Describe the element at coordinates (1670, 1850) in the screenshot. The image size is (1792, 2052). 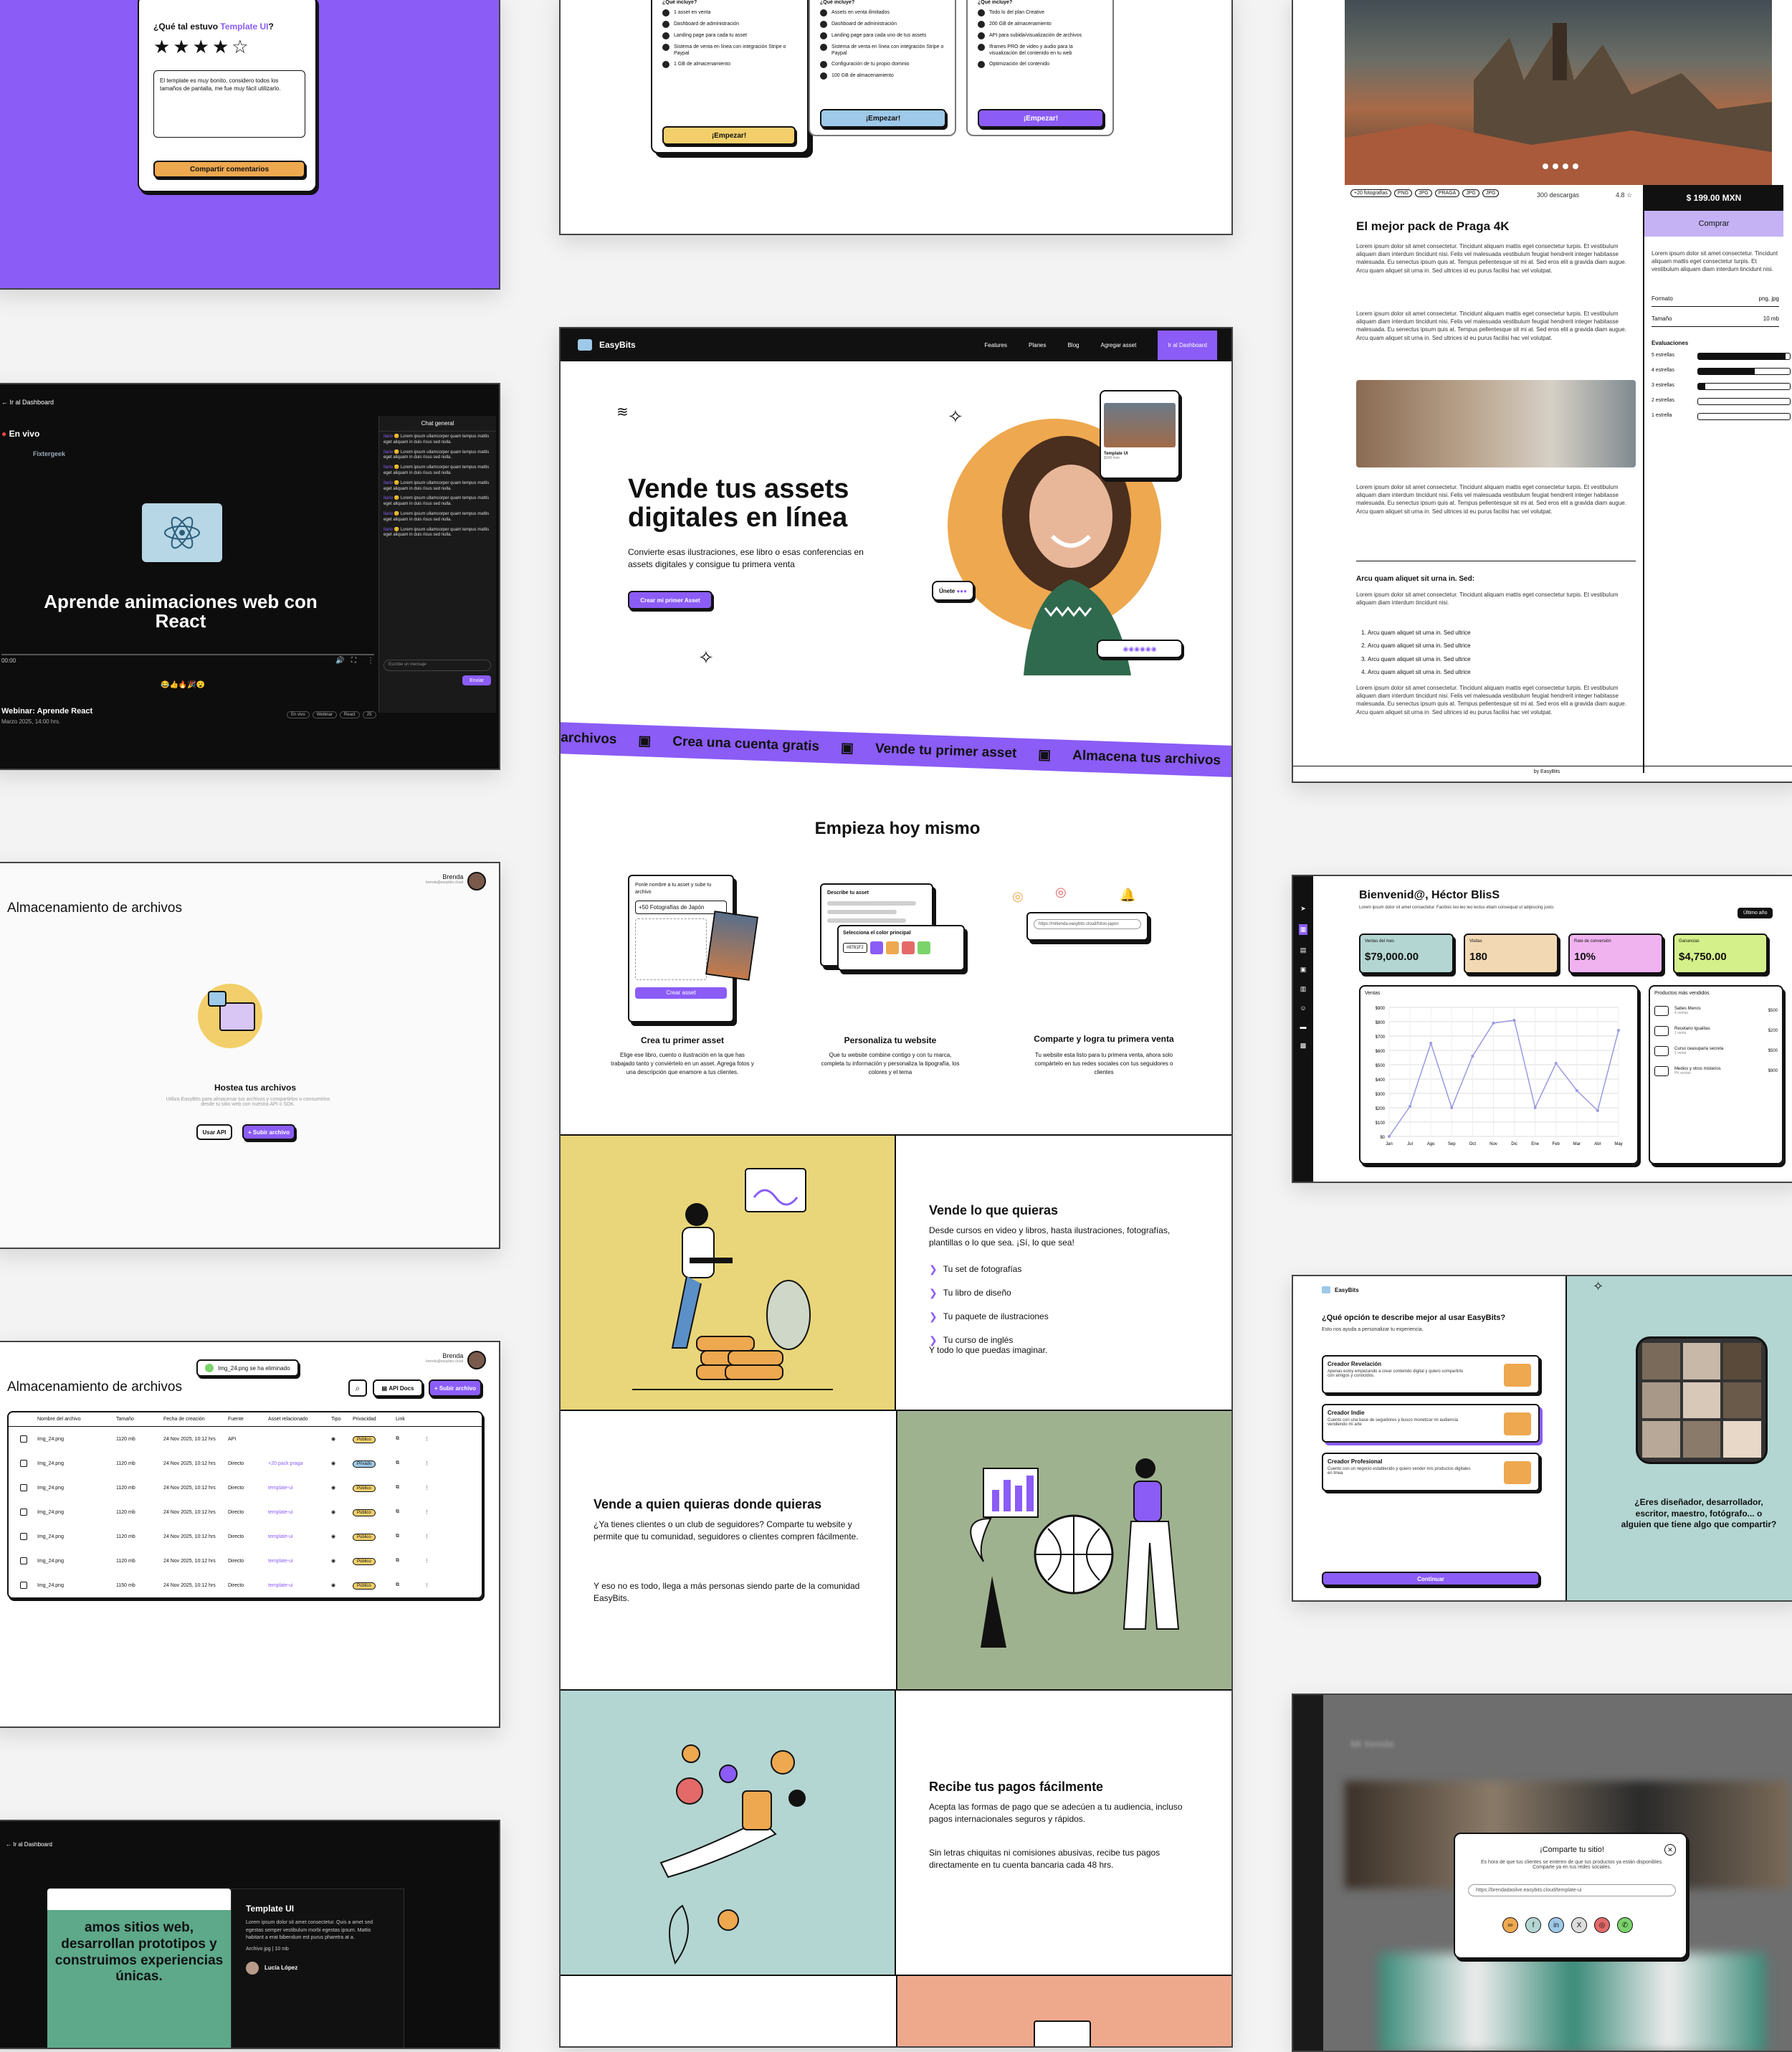
I see `close-icon: ✕` at that location.